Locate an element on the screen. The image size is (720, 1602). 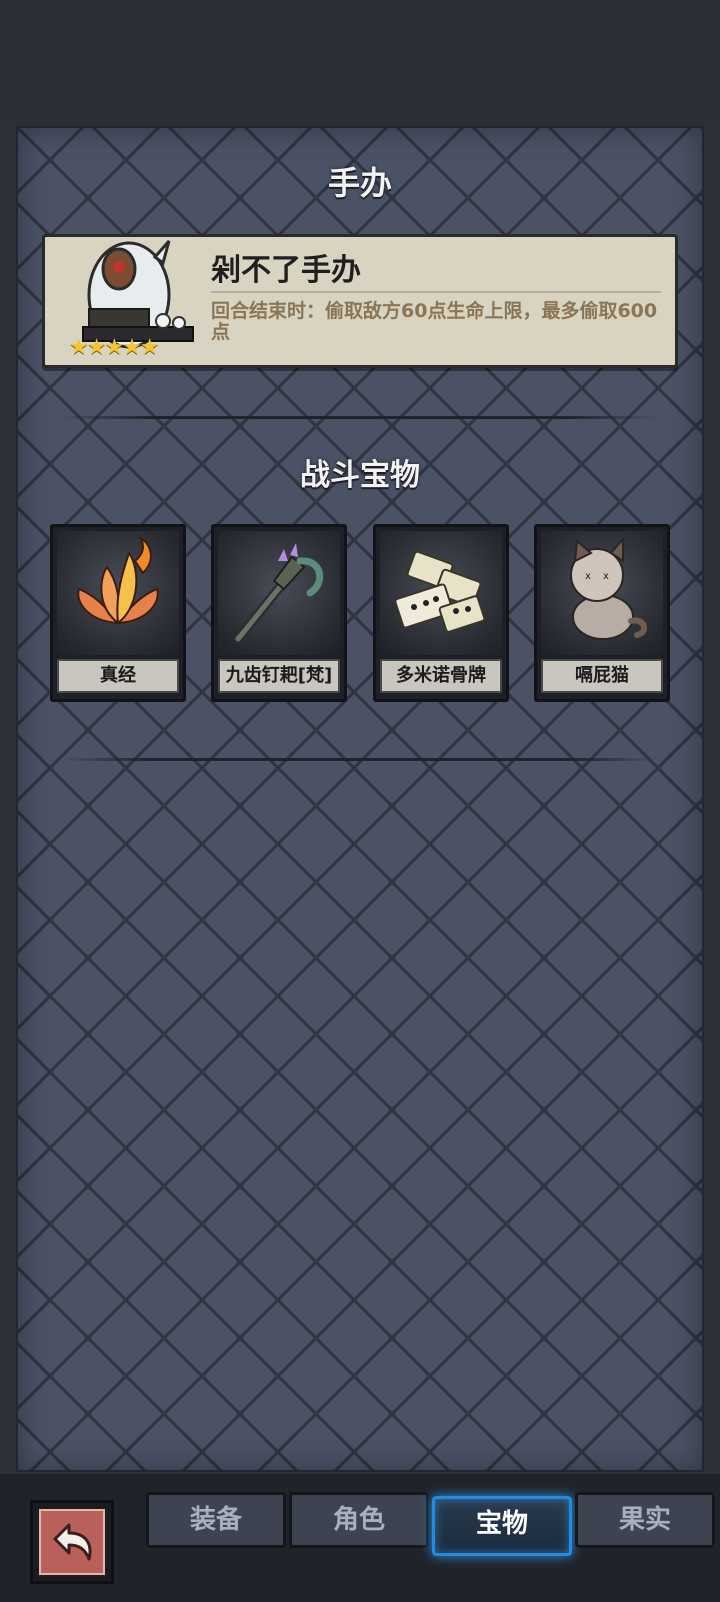
treasure-name: 多米诺骨牌 is located at coordinates (441, 676).